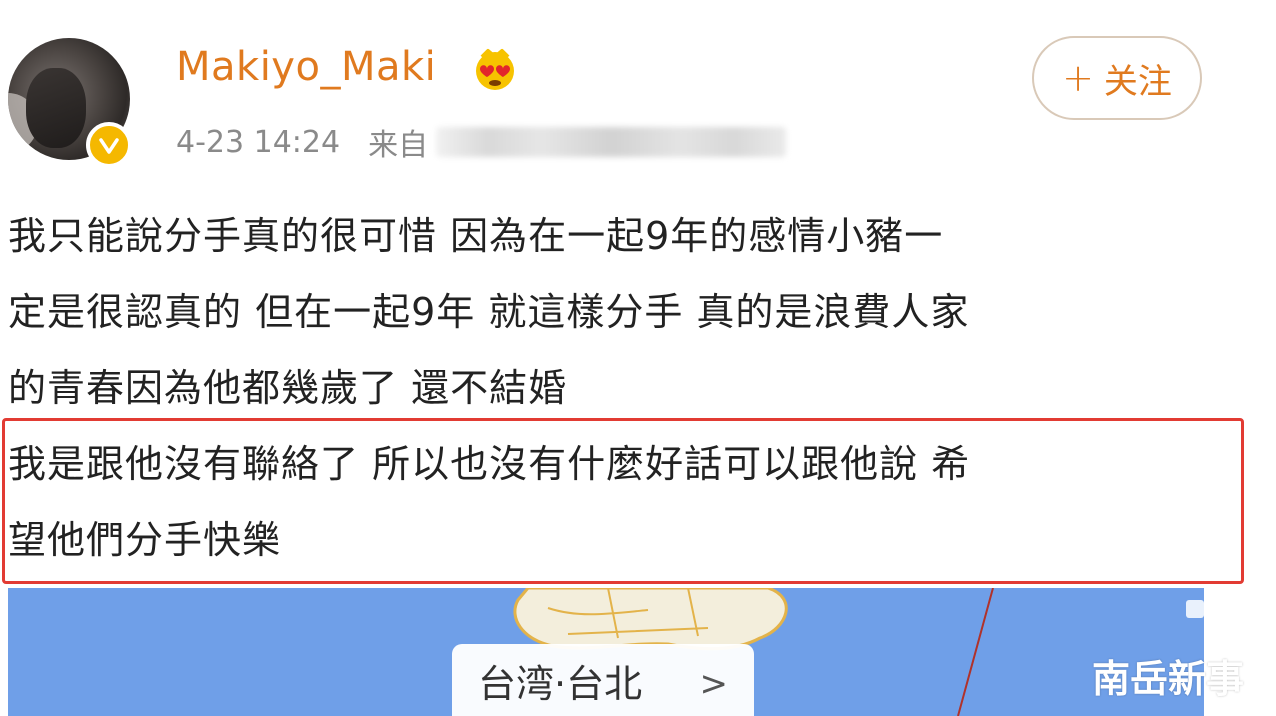 The image size is (1276, 716). Describe the element at coordinates (1195, 609) in the screenshot. I see `map-marker` at that location.